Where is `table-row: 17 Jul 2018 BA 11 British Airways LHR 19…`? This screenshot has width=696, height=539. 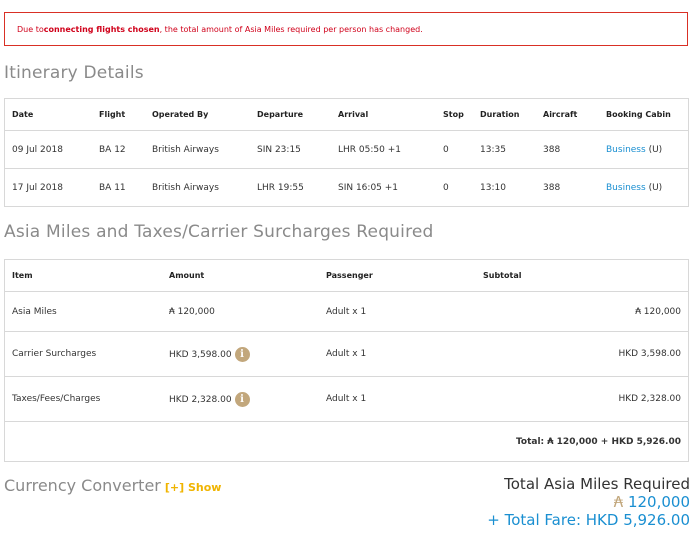
table-row: 17 Jul 2018 BA 11 British Airways LHR 19… is located at coordinates (347, 188).